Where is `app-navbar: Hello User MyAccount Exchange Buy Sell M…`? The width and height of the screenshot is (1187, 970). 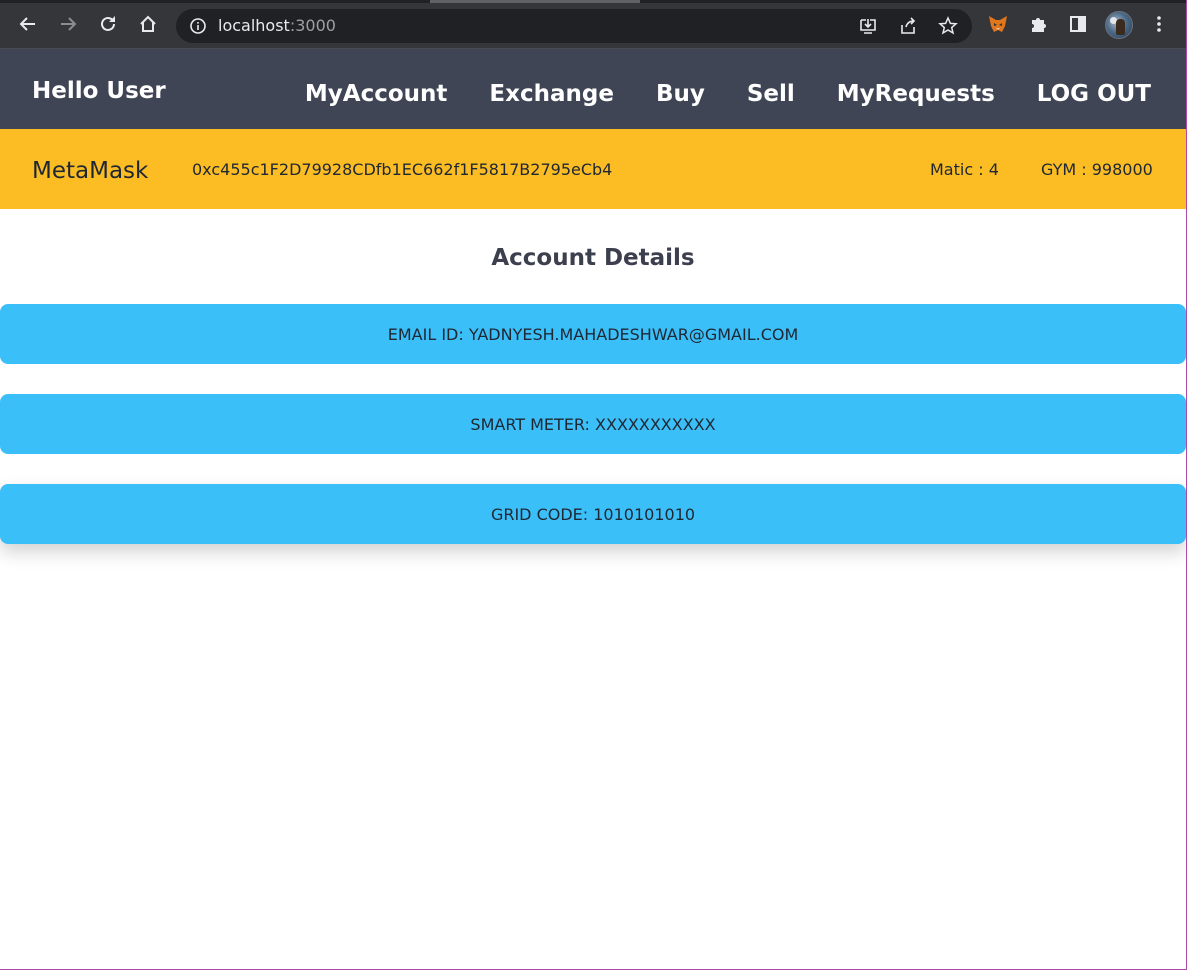 app-navbar: Hello User MyAccount Exchange Buy Sell M… is located at coordinates (593, 89).